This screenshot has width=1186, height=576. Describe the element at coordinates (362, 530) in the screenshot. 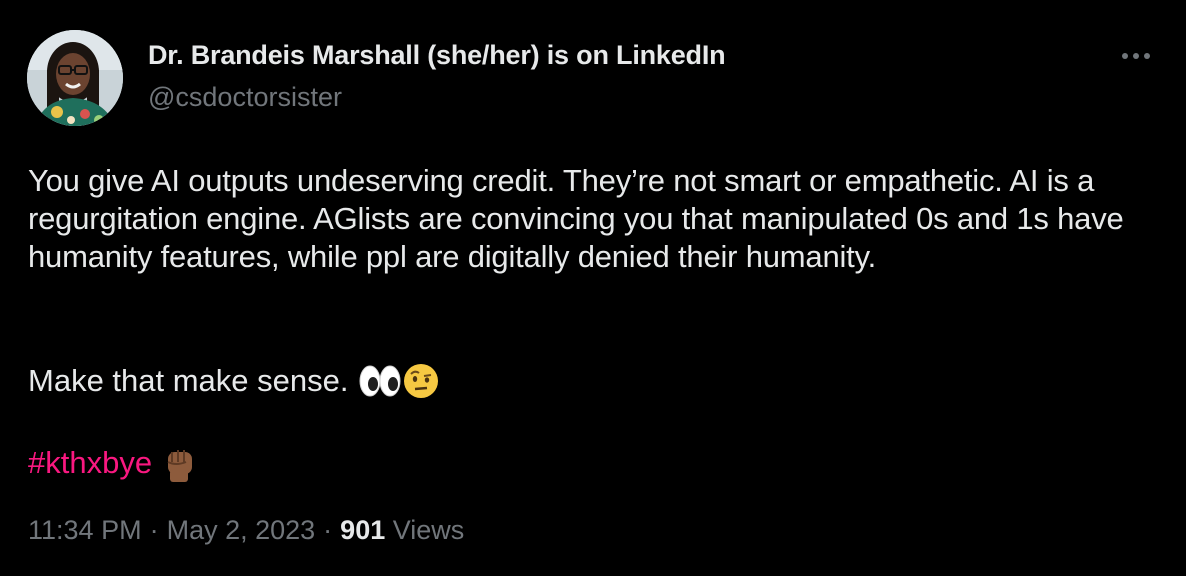

I see `views-count: 901` at that location.